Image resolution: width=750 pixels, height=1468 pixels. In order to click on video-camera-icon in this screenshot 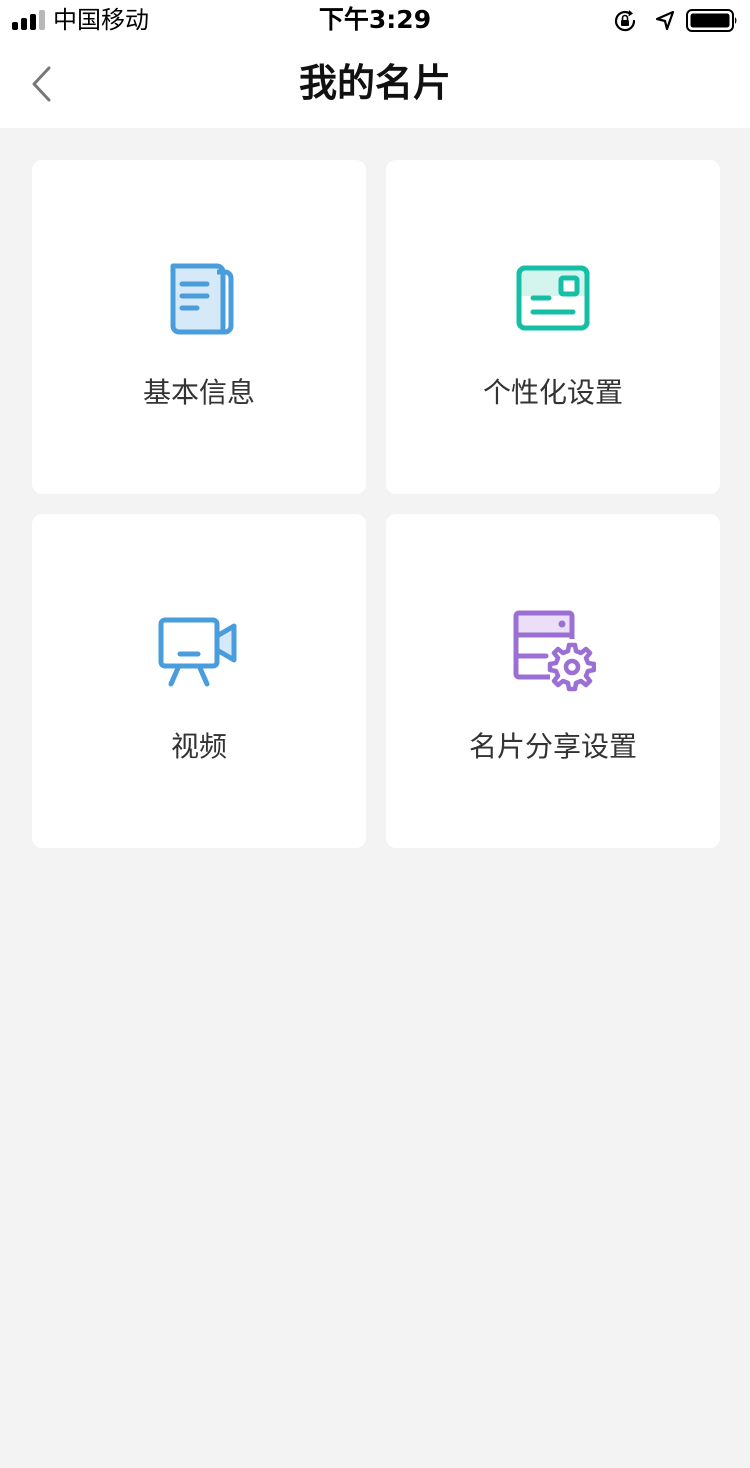, I will do `click(197, 652)`.